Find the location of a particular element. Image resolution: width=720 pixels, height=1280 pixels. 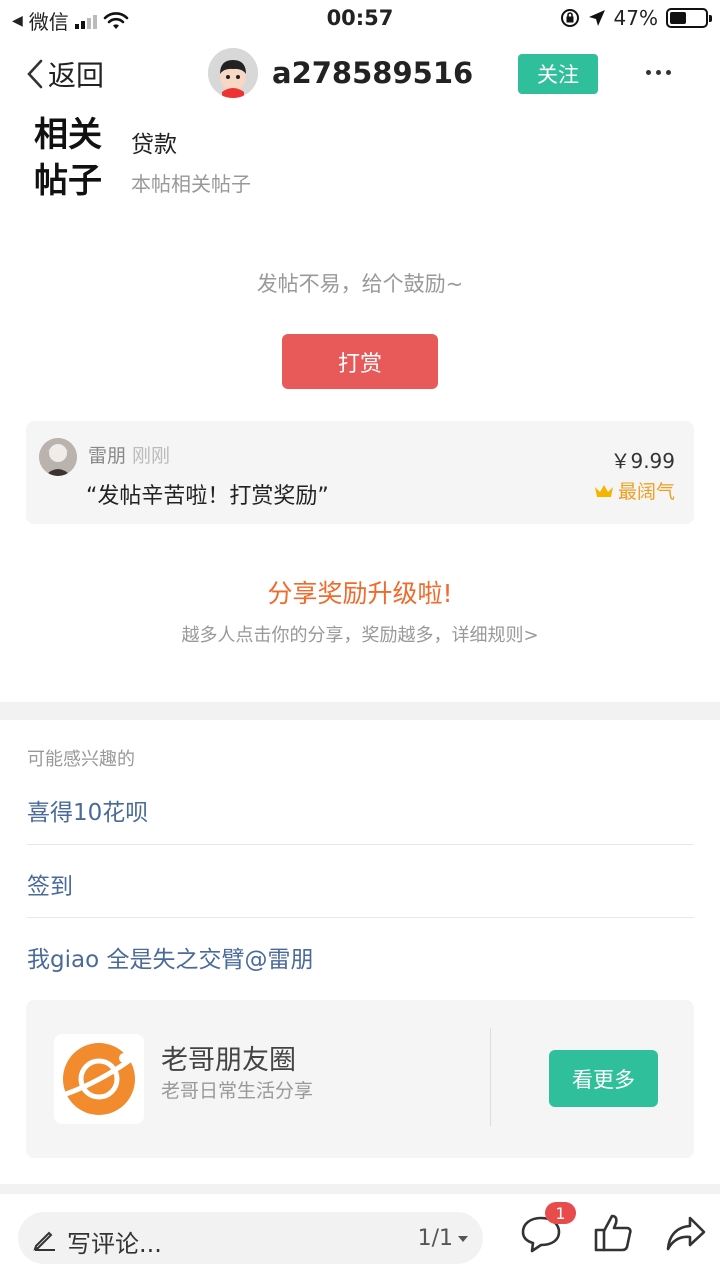

status-right: 47% is located at coordinates (636, 18).